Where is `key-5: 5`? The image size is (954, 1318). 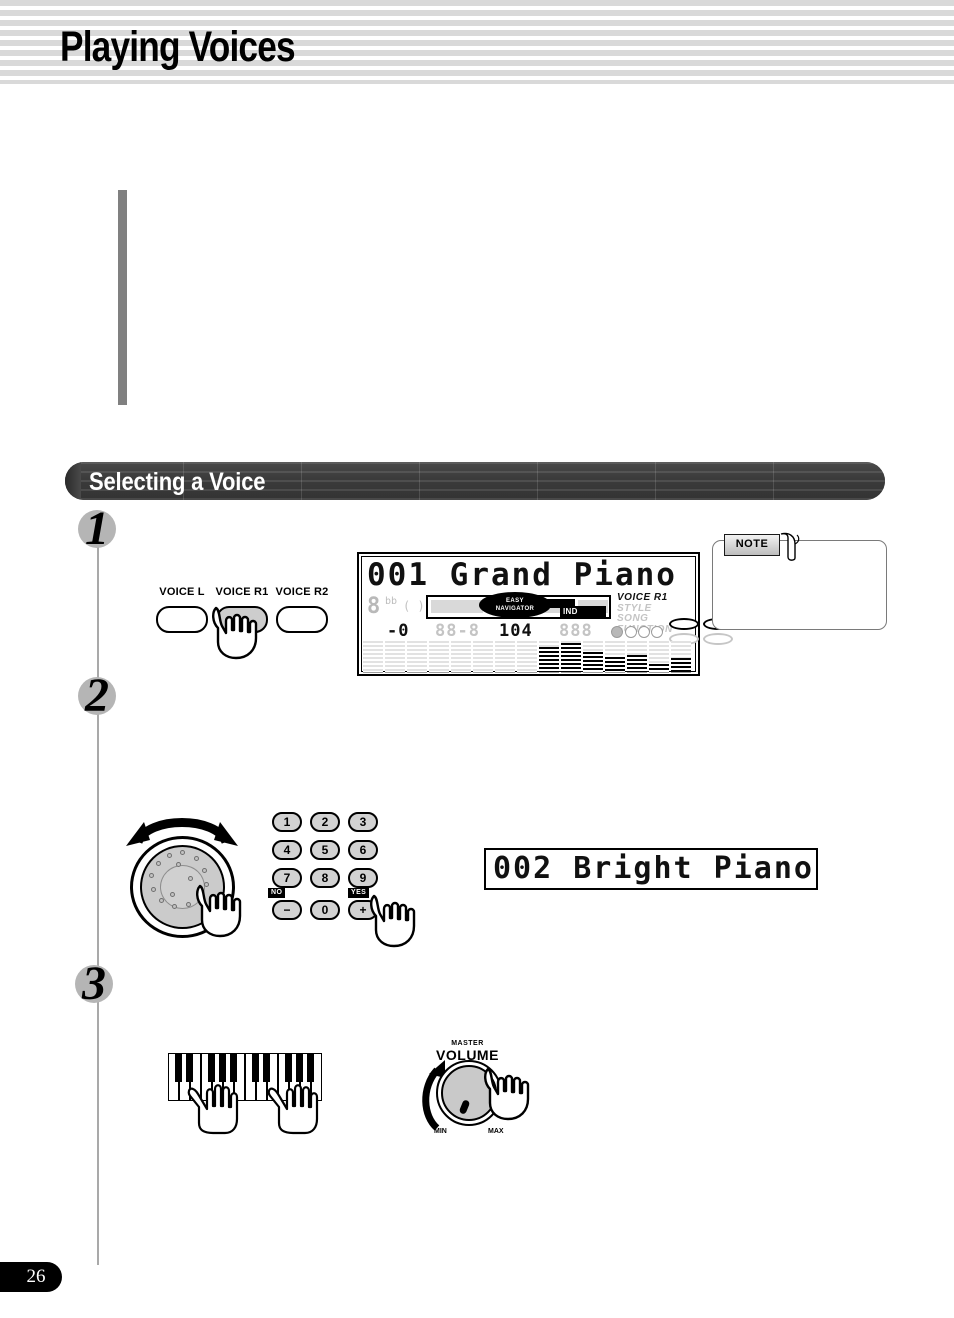 key-5: 5 is located at coordinates (325, 850).